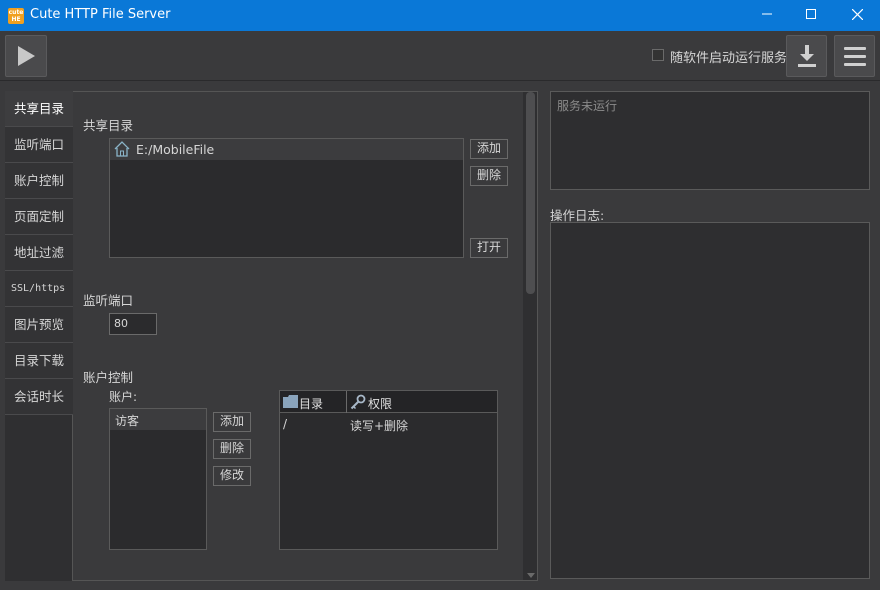 The height and width of the screenshot is (590, 880). What do you see at coordinates (379, 426) in the screenshot?
I see `table-cell-permission: 读写+删除` at bounding box center [379, 426].